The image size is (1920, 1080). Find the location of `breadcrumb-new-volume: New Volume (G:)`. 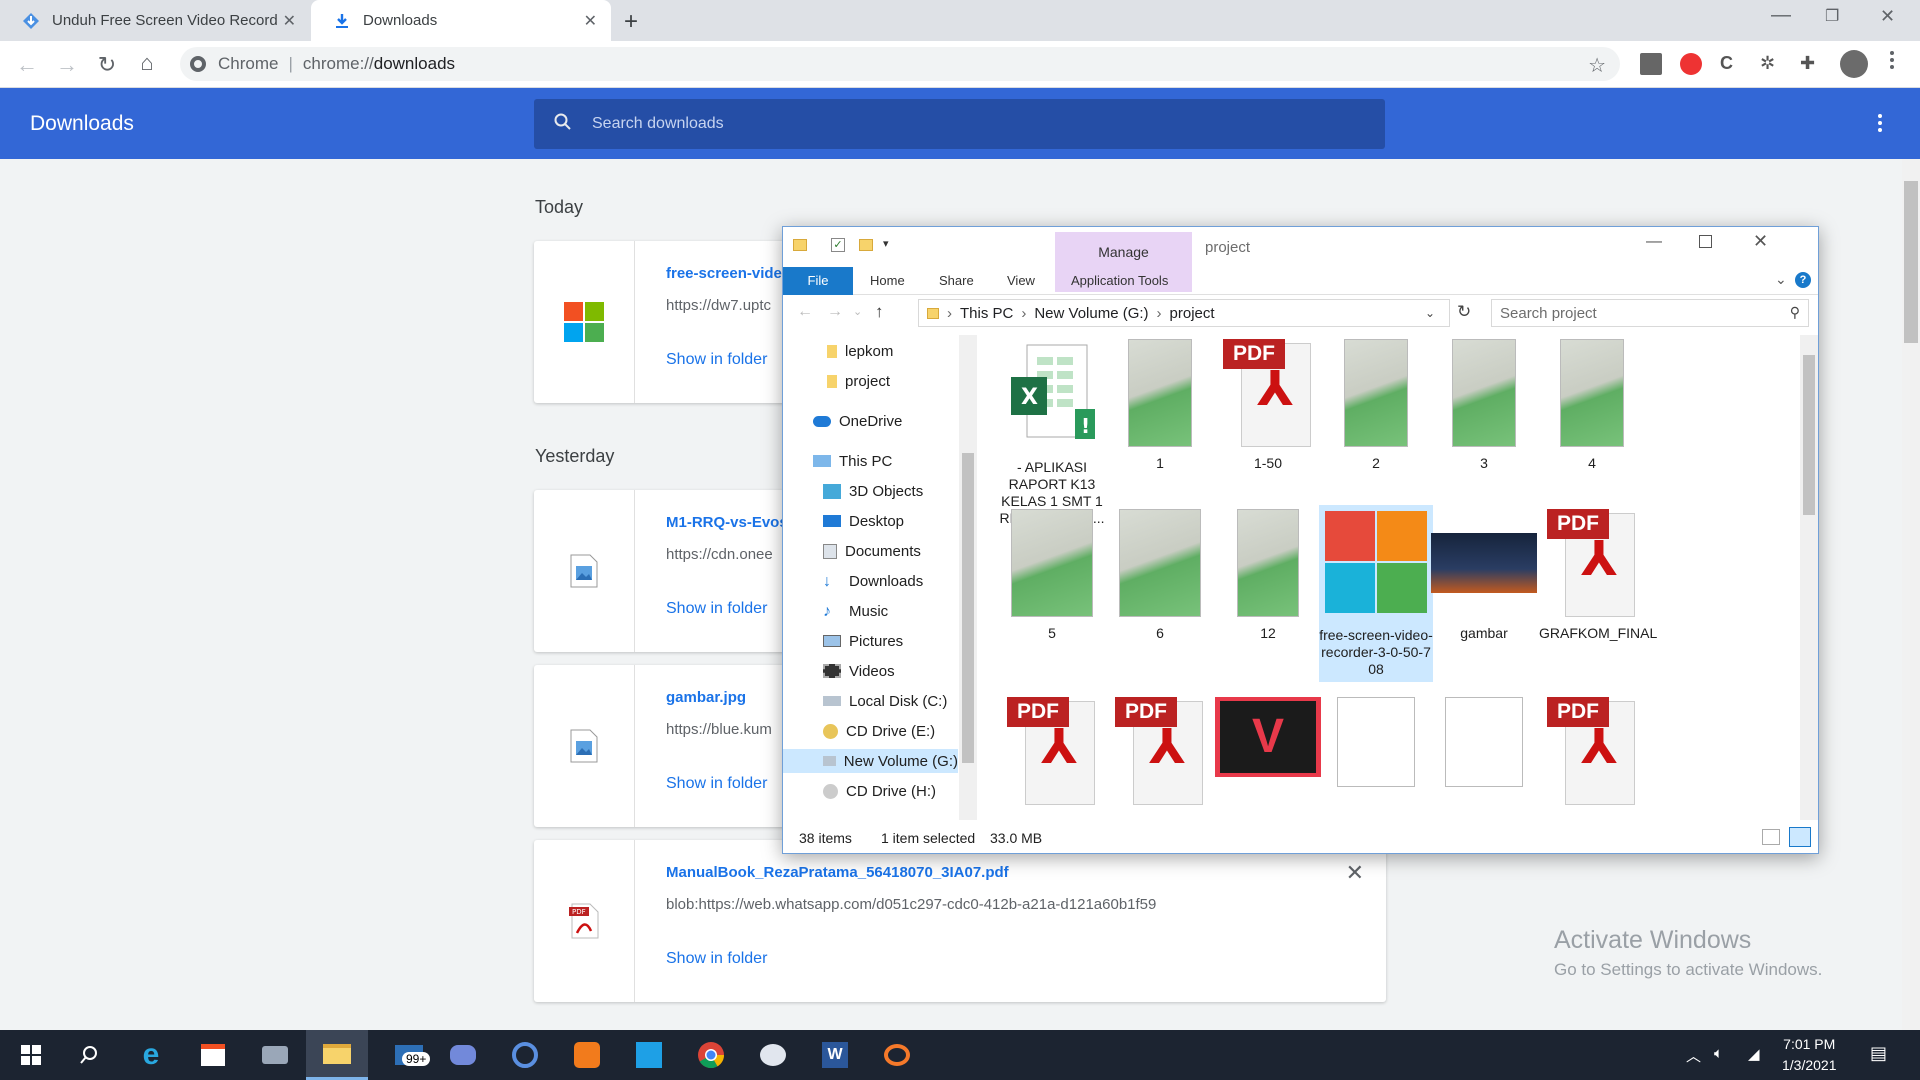

breadcrumb-new-volume: New Volume (G:) is located at coordinates (1091, 313).